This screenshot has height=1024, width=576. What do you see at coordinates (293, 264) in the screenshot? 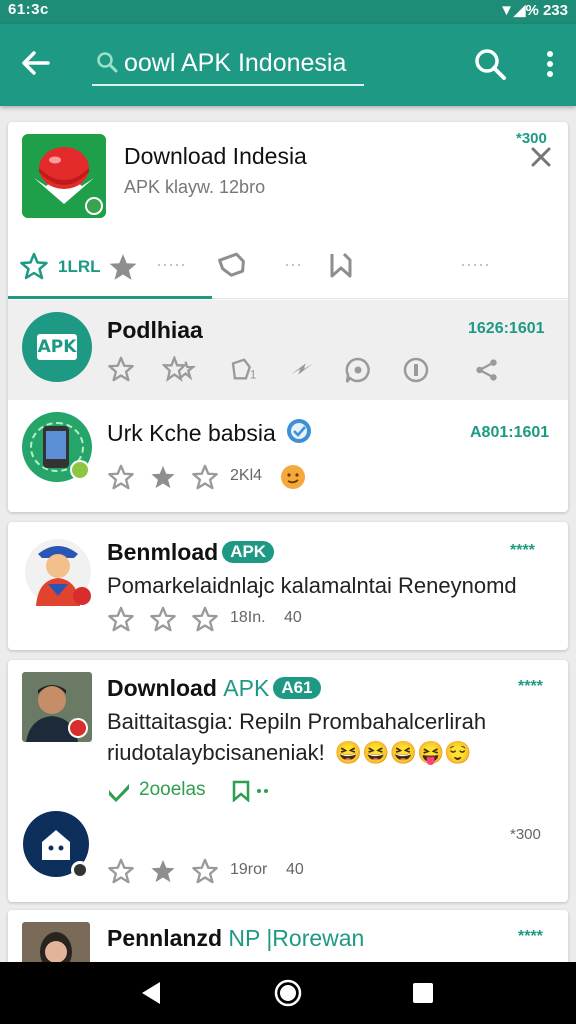
I see `tab-dots: ···` at bounding box center [293, 264].